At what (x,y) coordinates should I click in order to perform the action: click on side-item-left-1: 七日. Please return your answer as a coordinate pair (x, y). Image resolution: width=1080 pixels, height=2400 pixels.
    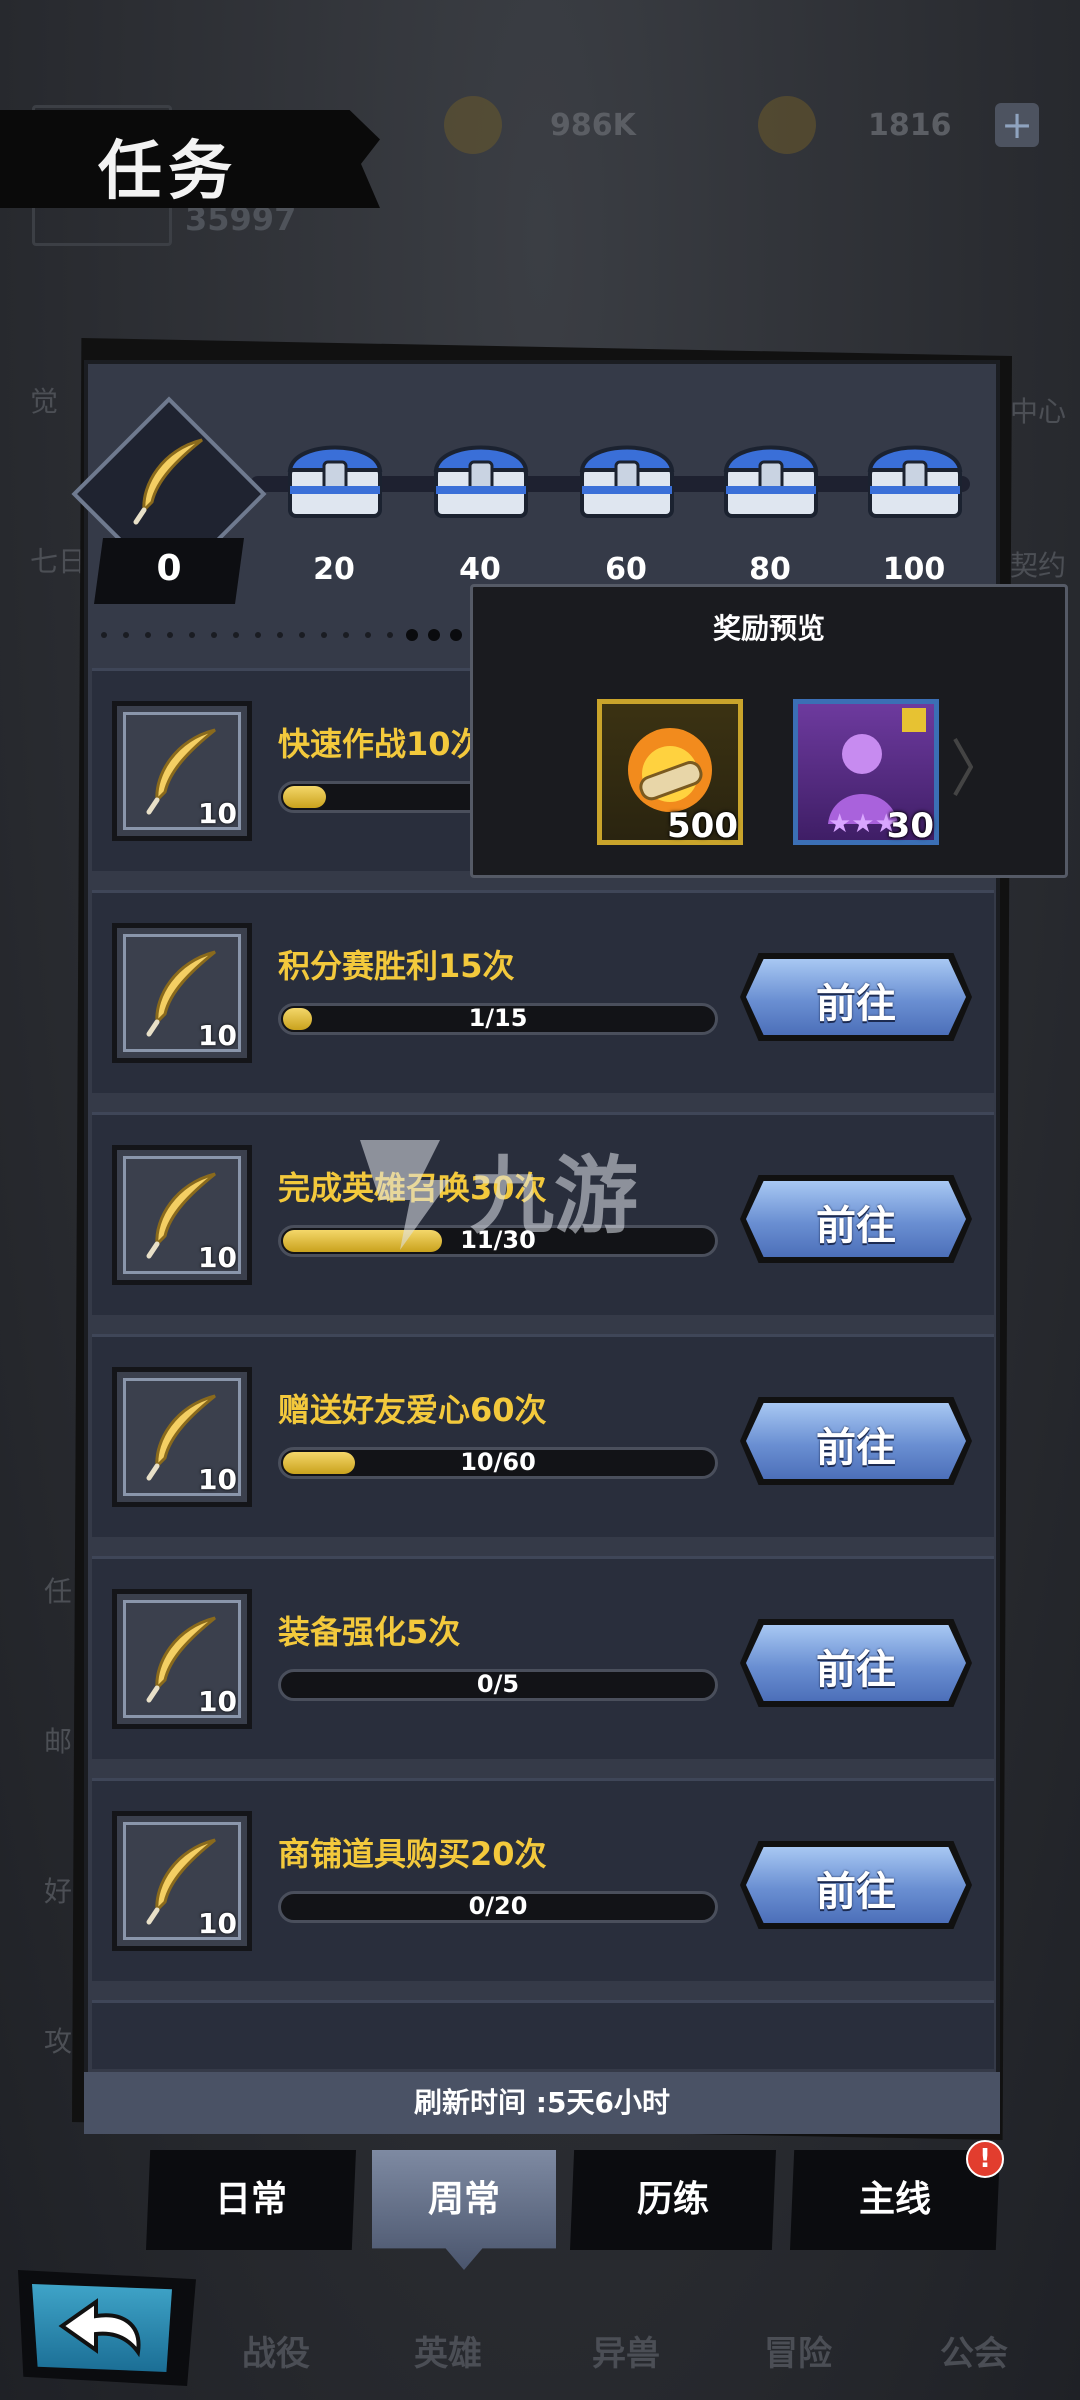
    Looking at the image, I should click on (58, 560).